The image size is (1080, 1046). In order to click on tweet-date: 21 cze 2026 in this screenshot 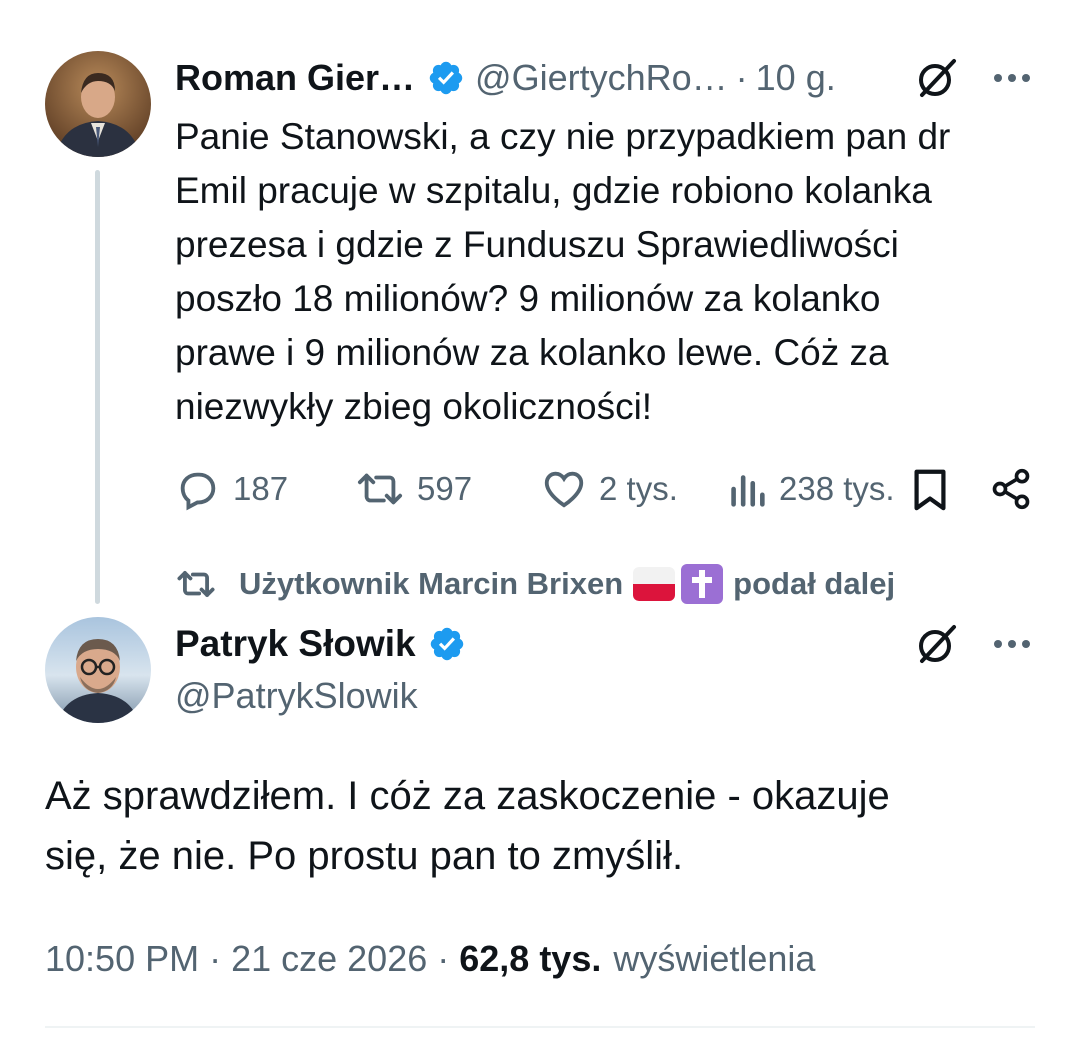, I will do `click(329, 959)`.